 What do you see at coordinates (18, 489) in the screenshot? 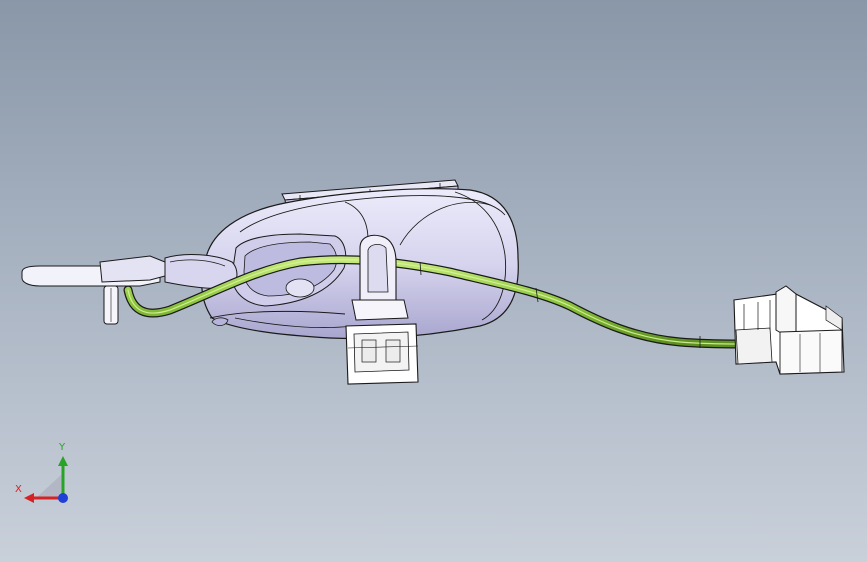
I see `x-axis-label: X` at bounding box center [18, 489].